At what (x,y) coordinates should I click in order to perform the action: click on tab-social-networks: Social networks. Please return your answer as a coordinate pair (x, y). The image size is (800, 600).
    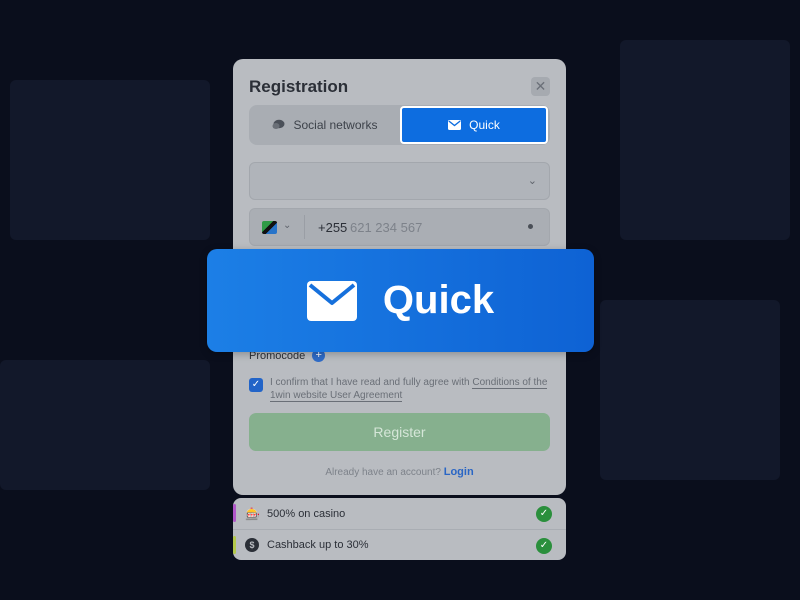
    Looking at the image, I should click on (325, 125).